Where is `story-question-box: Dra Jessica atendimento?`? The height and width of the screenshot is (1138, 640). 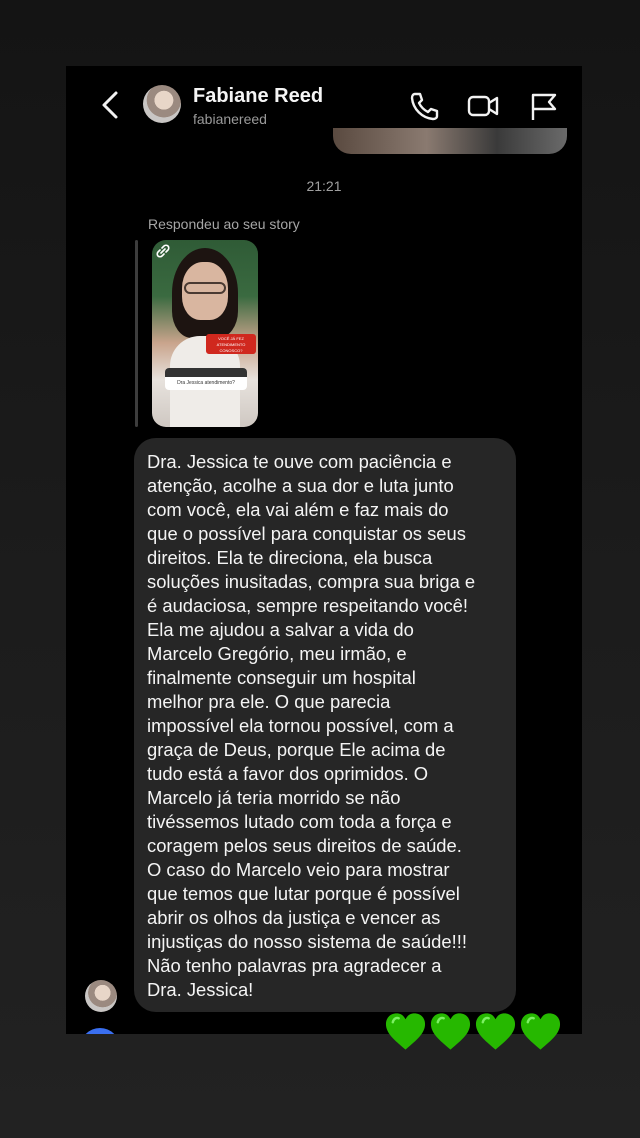
story-question-box: Dra Jessica atendimento? is located at coordinates (206, 379).